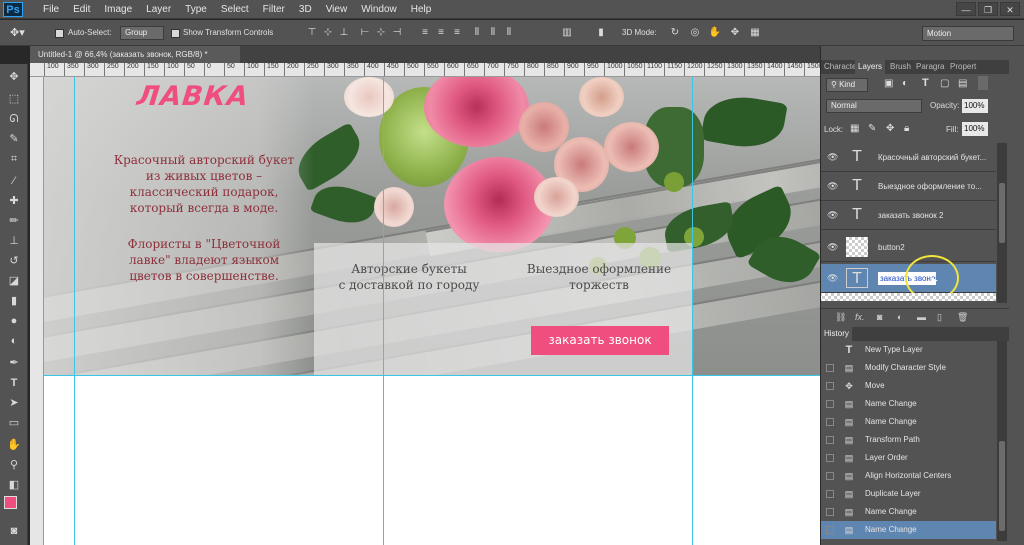 This screenshot has height=545, width=1024. What do you see at coordinates (81, 9) in the screenshot?
I see `menu-edit: Edit` at bounding box center [81, 9].